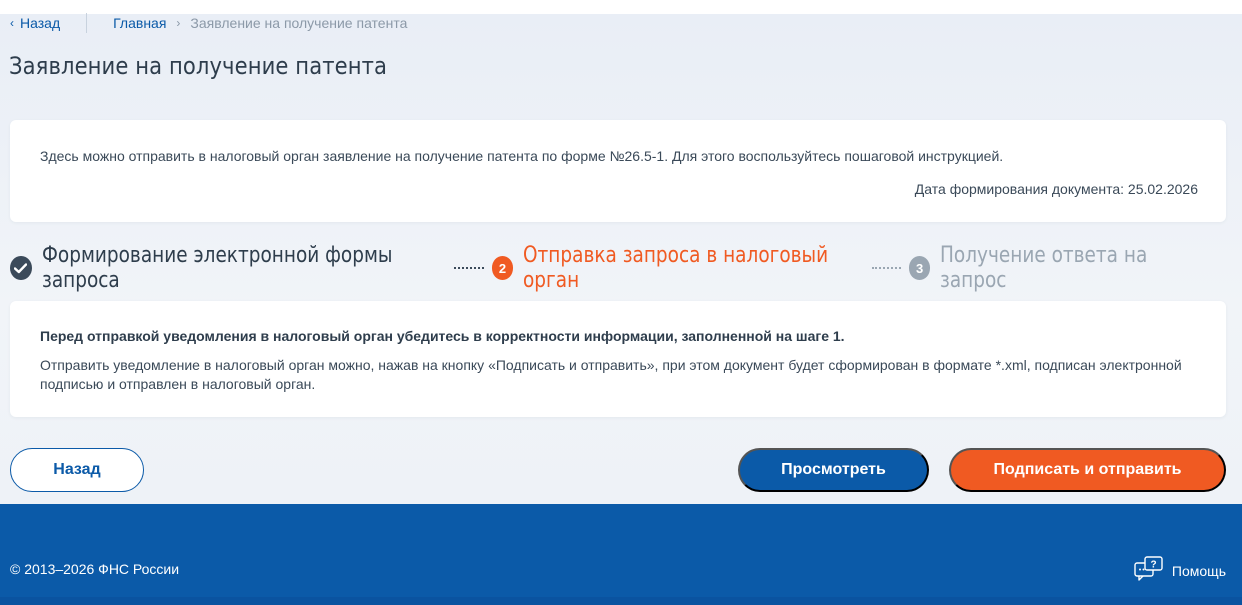 Image resolution: width=1242 pixels, height=605 pixels. What do you see at coordinates (12, 23) in the screenshot?
I see `chevron-left-icon: ‹` at bounding box center [12, 23].